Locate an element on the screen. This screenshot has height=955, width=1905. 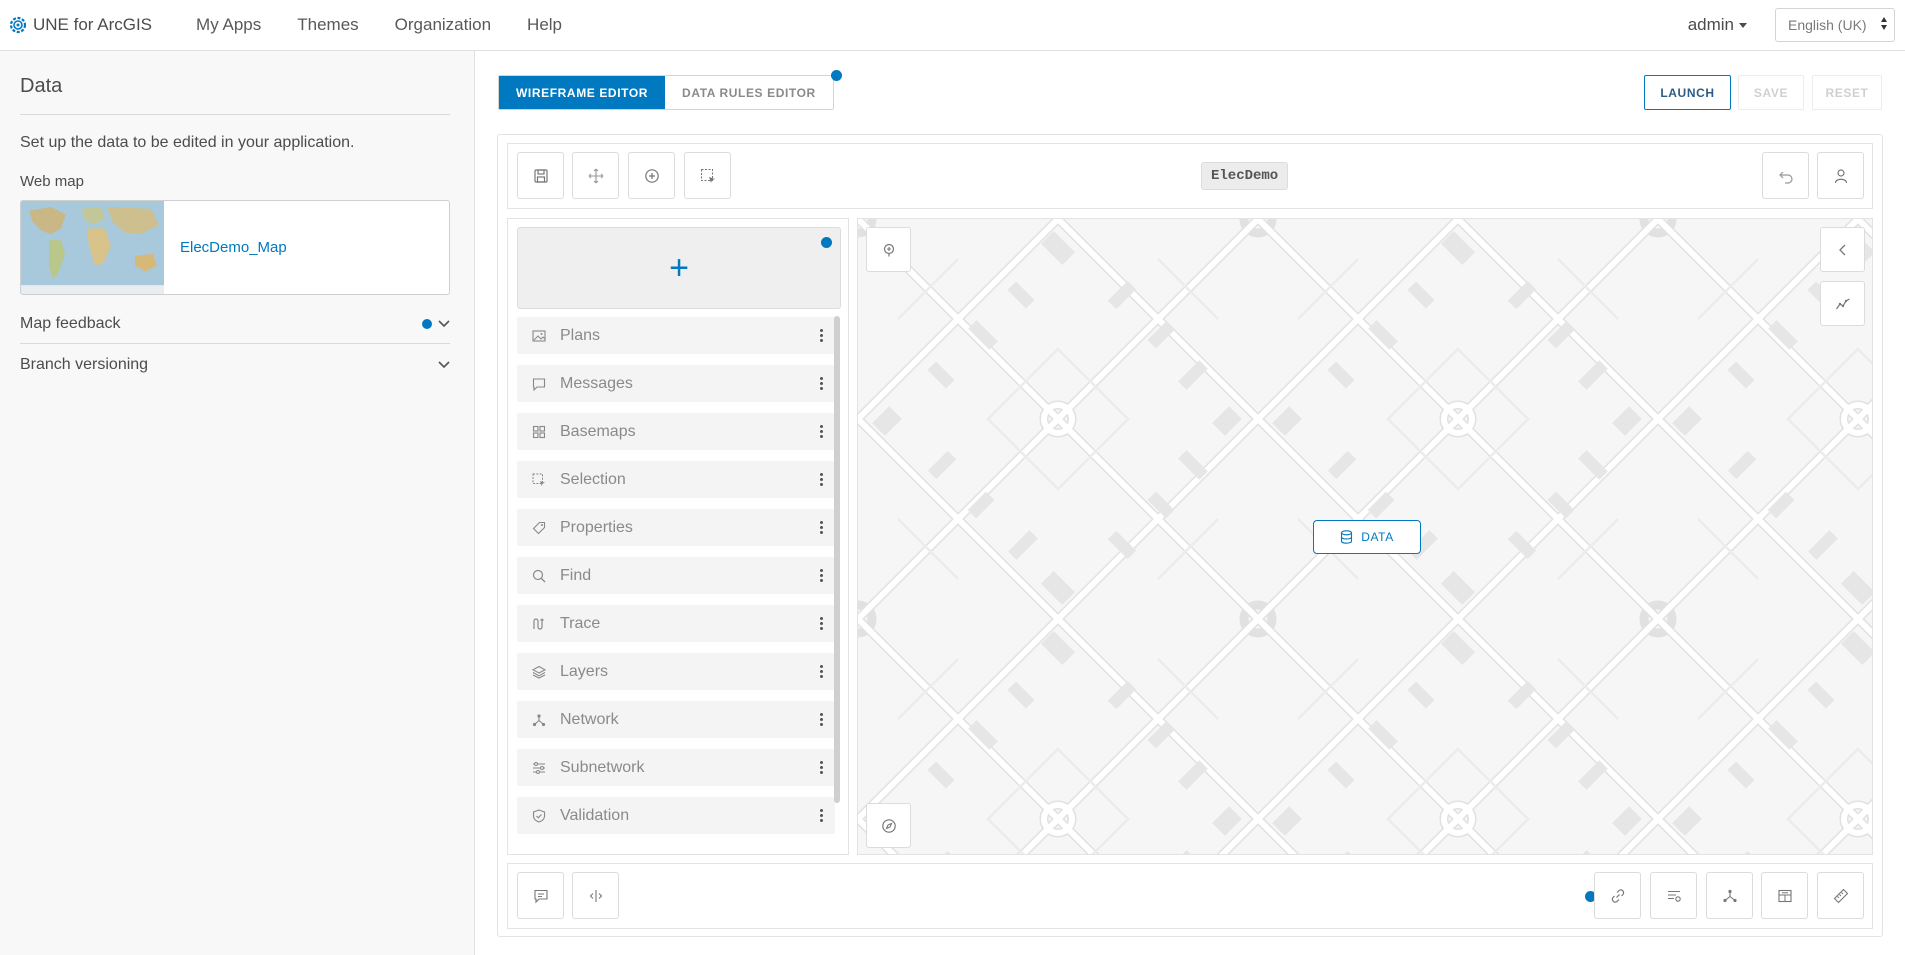
widget-item-layers: Layers is located at coordinates (676, 671).